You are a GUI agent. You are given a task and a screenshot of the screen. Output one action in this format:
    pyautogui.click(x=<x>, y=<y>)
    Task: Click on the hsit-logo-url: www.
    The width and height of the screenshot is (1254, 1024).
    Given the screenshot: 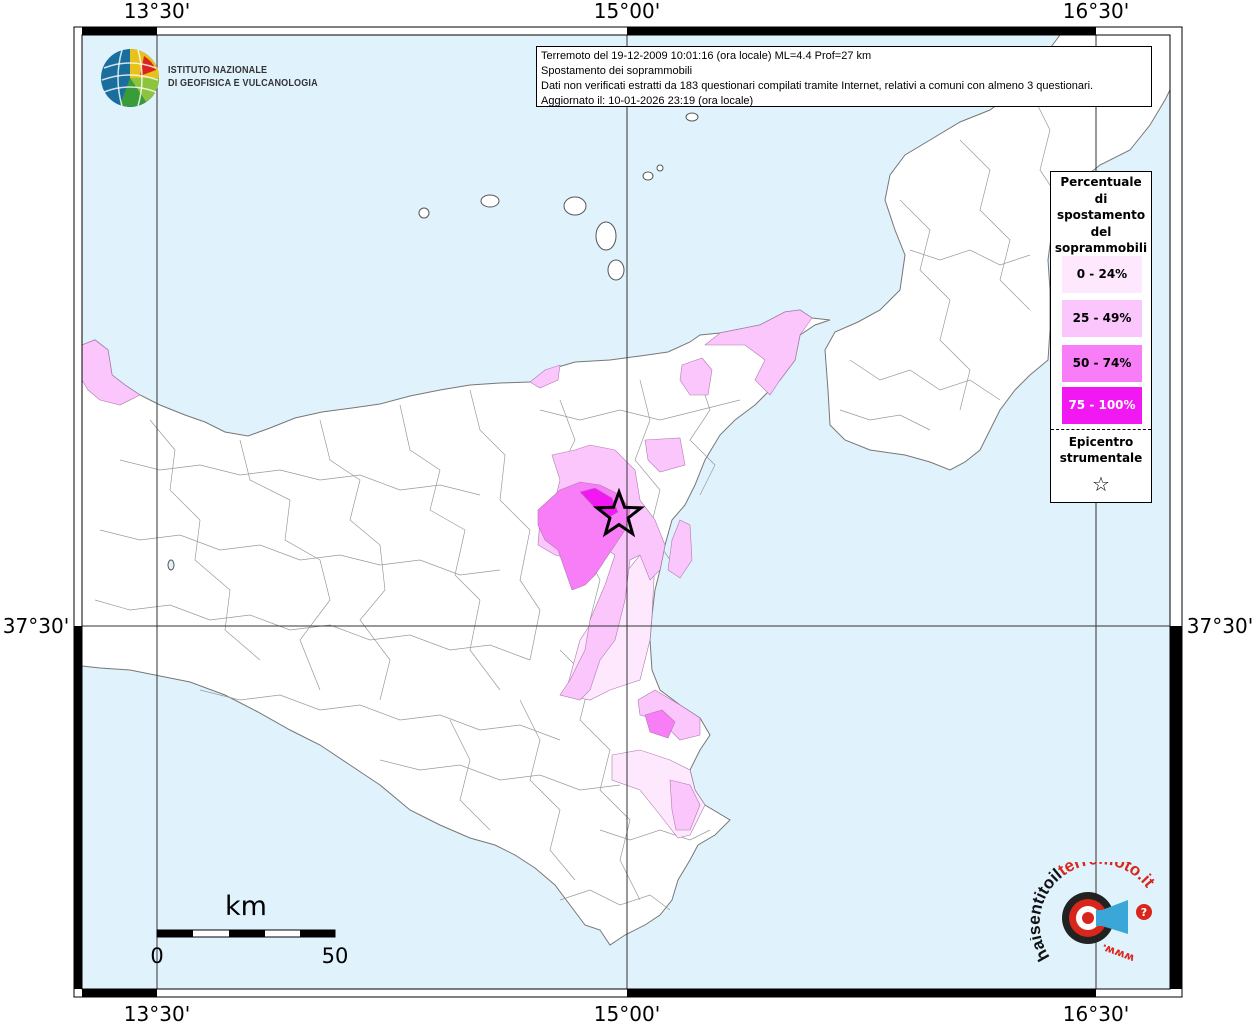 What is the action you would take?
    pyautogui.click(x=1118, y=953)
    